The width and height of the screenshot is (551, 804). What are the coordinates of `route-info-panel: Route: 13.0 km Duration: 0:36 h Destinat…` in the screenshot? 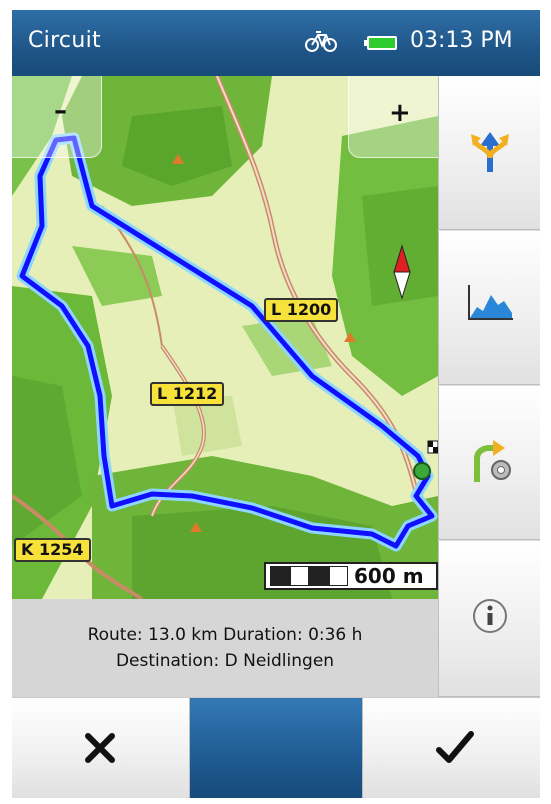 It's located at (225, 648).